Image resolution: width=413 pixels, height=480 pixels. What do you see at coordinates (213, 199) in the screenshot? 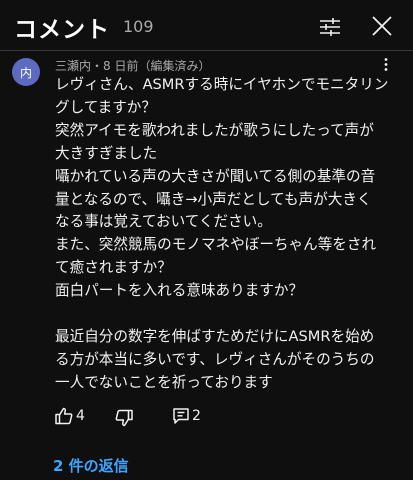
I see `comment-line: 量となるので、囁き→小声だとしても声が大きく` at bounding box center [213, 199].